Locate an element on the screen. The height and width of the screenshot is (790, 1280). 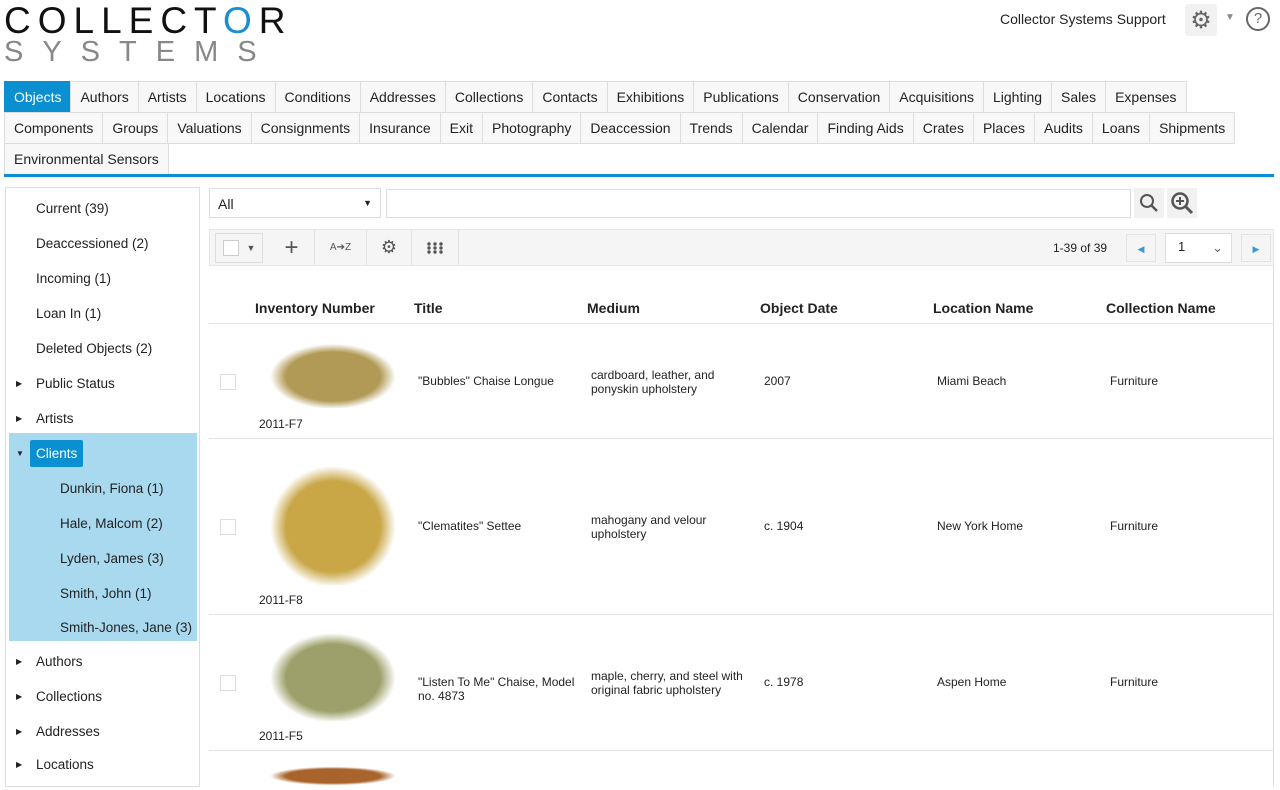
sidebar-item: ▶ Locations is located at coordinates (102, 764).